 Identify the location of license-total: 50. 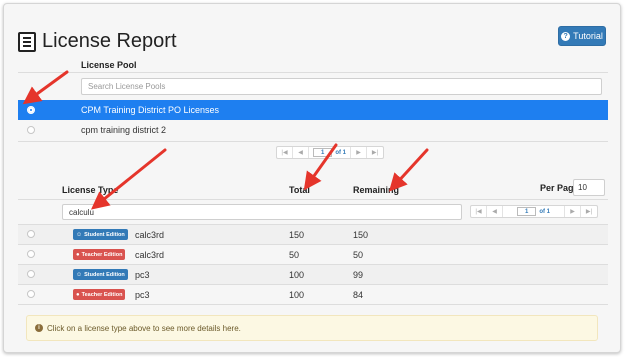
(294, 255).